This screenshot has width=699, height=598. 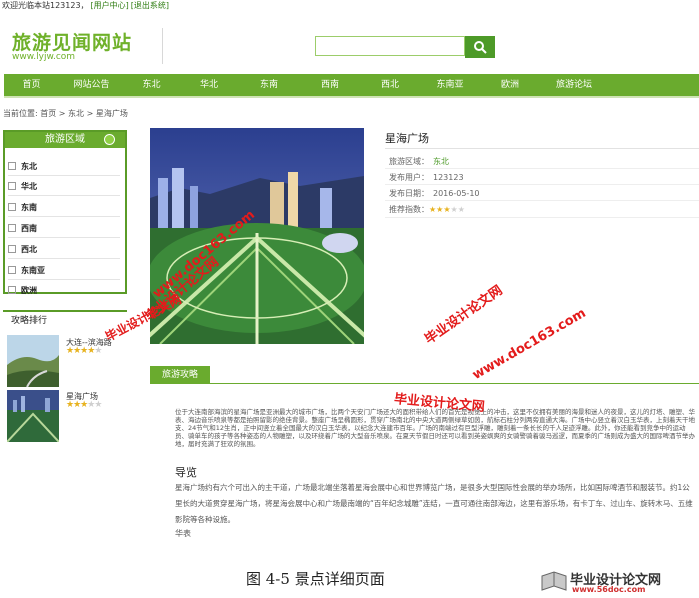 What do you see at coordinates (409, 209) in the screenshot?
I see `info-label: 推荐指数：` at bounding box center [409, 209].